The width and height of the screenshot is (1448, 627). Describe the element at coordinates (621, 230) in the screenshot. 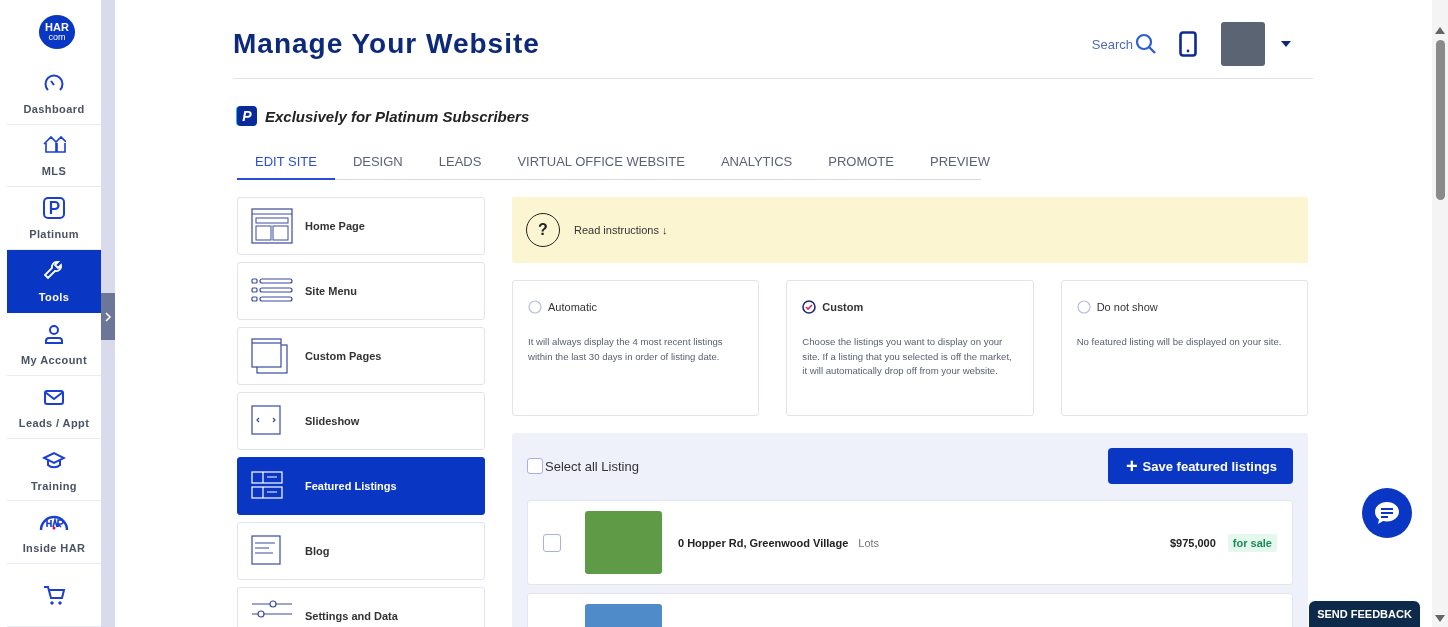

I see `instructions-link: Read instructions ↓` at that location.